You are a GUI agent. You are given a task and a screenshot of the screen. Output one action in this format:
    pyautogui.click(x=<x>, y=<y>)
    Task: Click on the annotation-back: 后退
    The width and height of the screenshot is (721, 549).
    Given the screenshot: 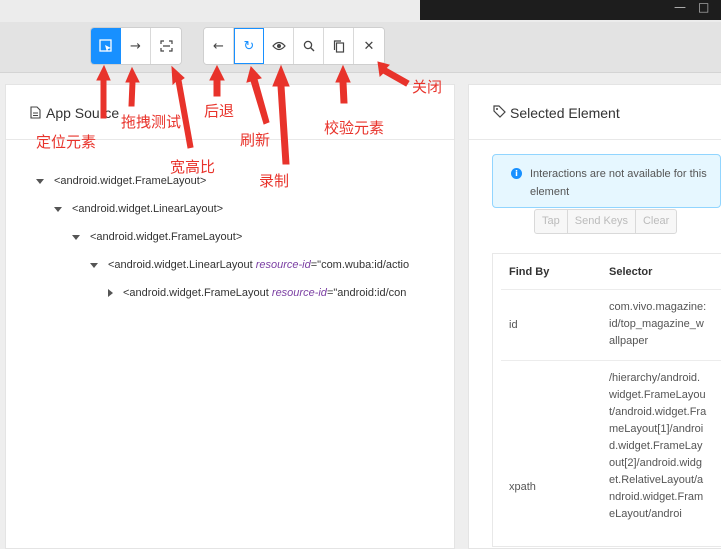 What is the action you would take?
    pyautogui.click(x=219, y=111)
    